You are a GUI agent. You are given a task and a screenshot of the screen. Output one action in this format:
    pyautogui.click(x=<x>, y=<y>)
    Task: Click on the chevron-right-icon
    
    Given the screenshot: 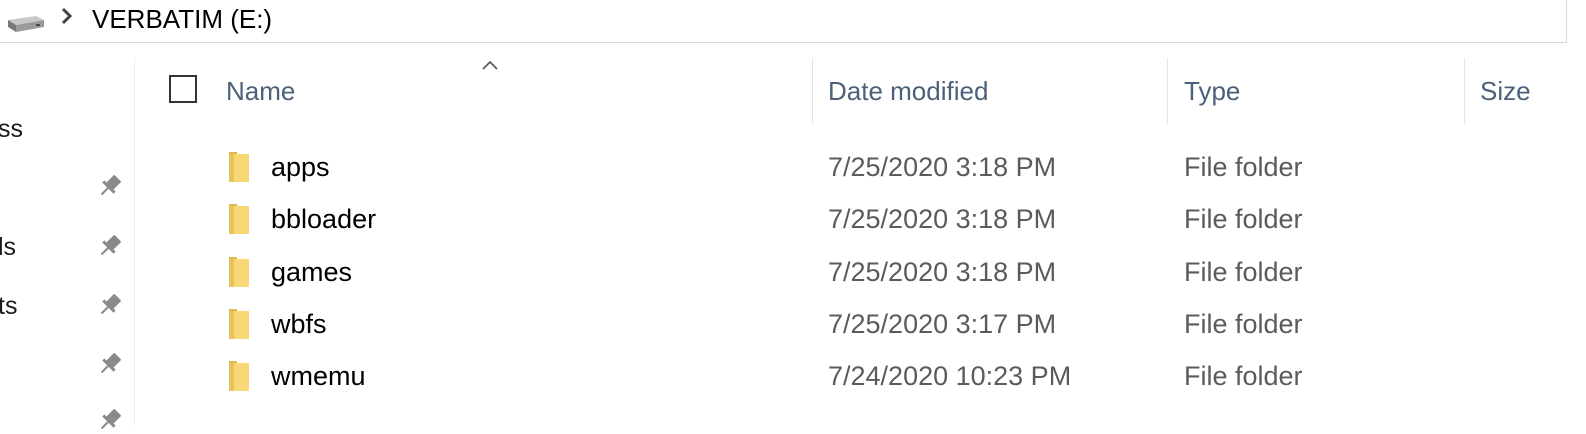 What is the action you would take?
    pyautogui.click(x=67, y=16)
    